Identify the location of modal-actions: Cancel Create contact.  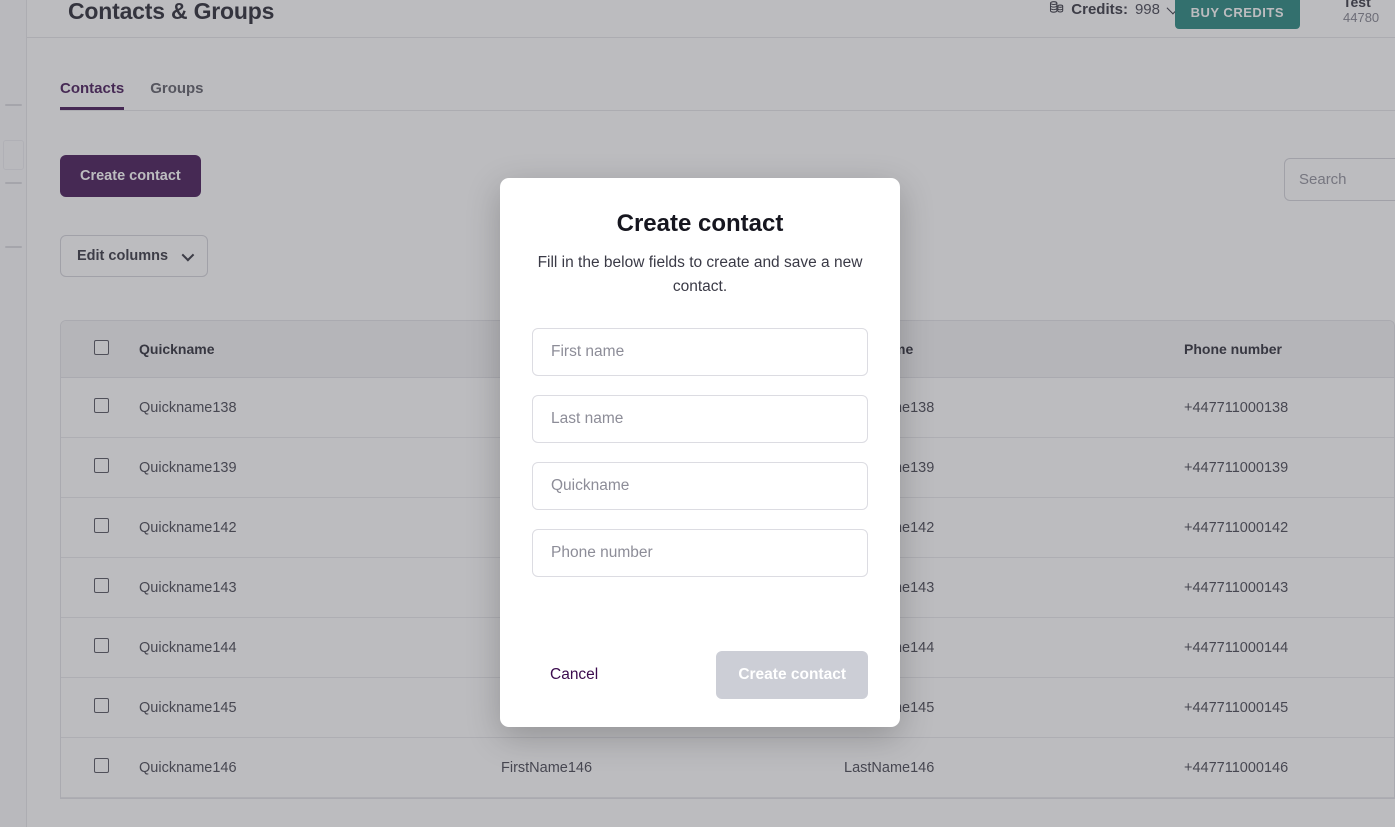
(700, 675).